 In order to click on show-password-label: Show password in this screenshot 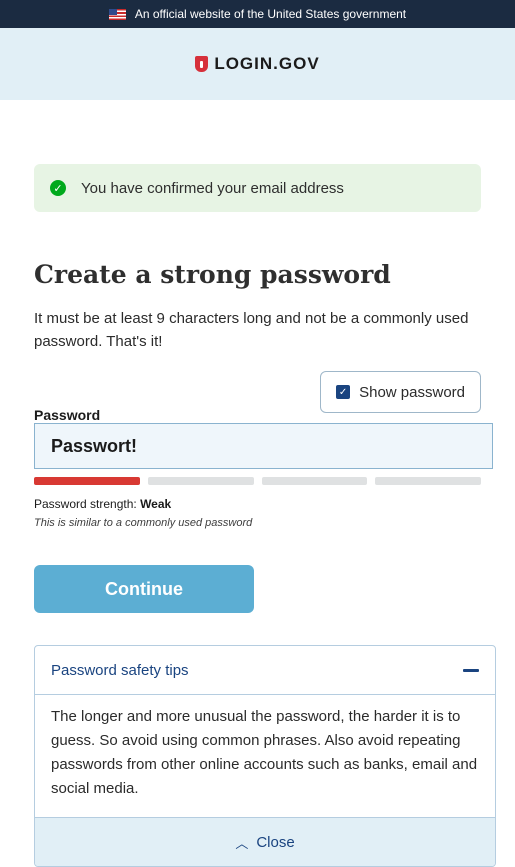, I will do `click(412, 392)`.